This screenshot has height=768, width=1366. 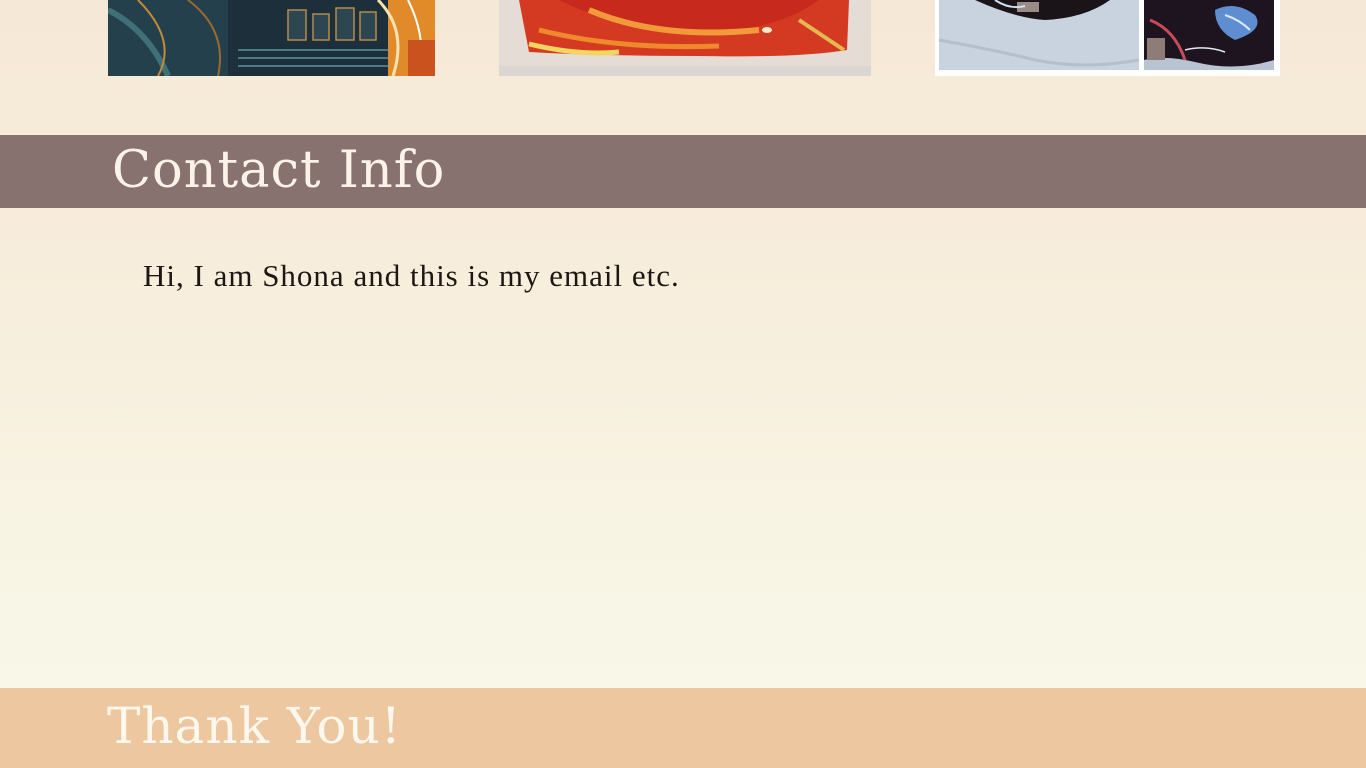 I want to click on gallery-thumbnail-red-painting, so click(x=685, y=38).